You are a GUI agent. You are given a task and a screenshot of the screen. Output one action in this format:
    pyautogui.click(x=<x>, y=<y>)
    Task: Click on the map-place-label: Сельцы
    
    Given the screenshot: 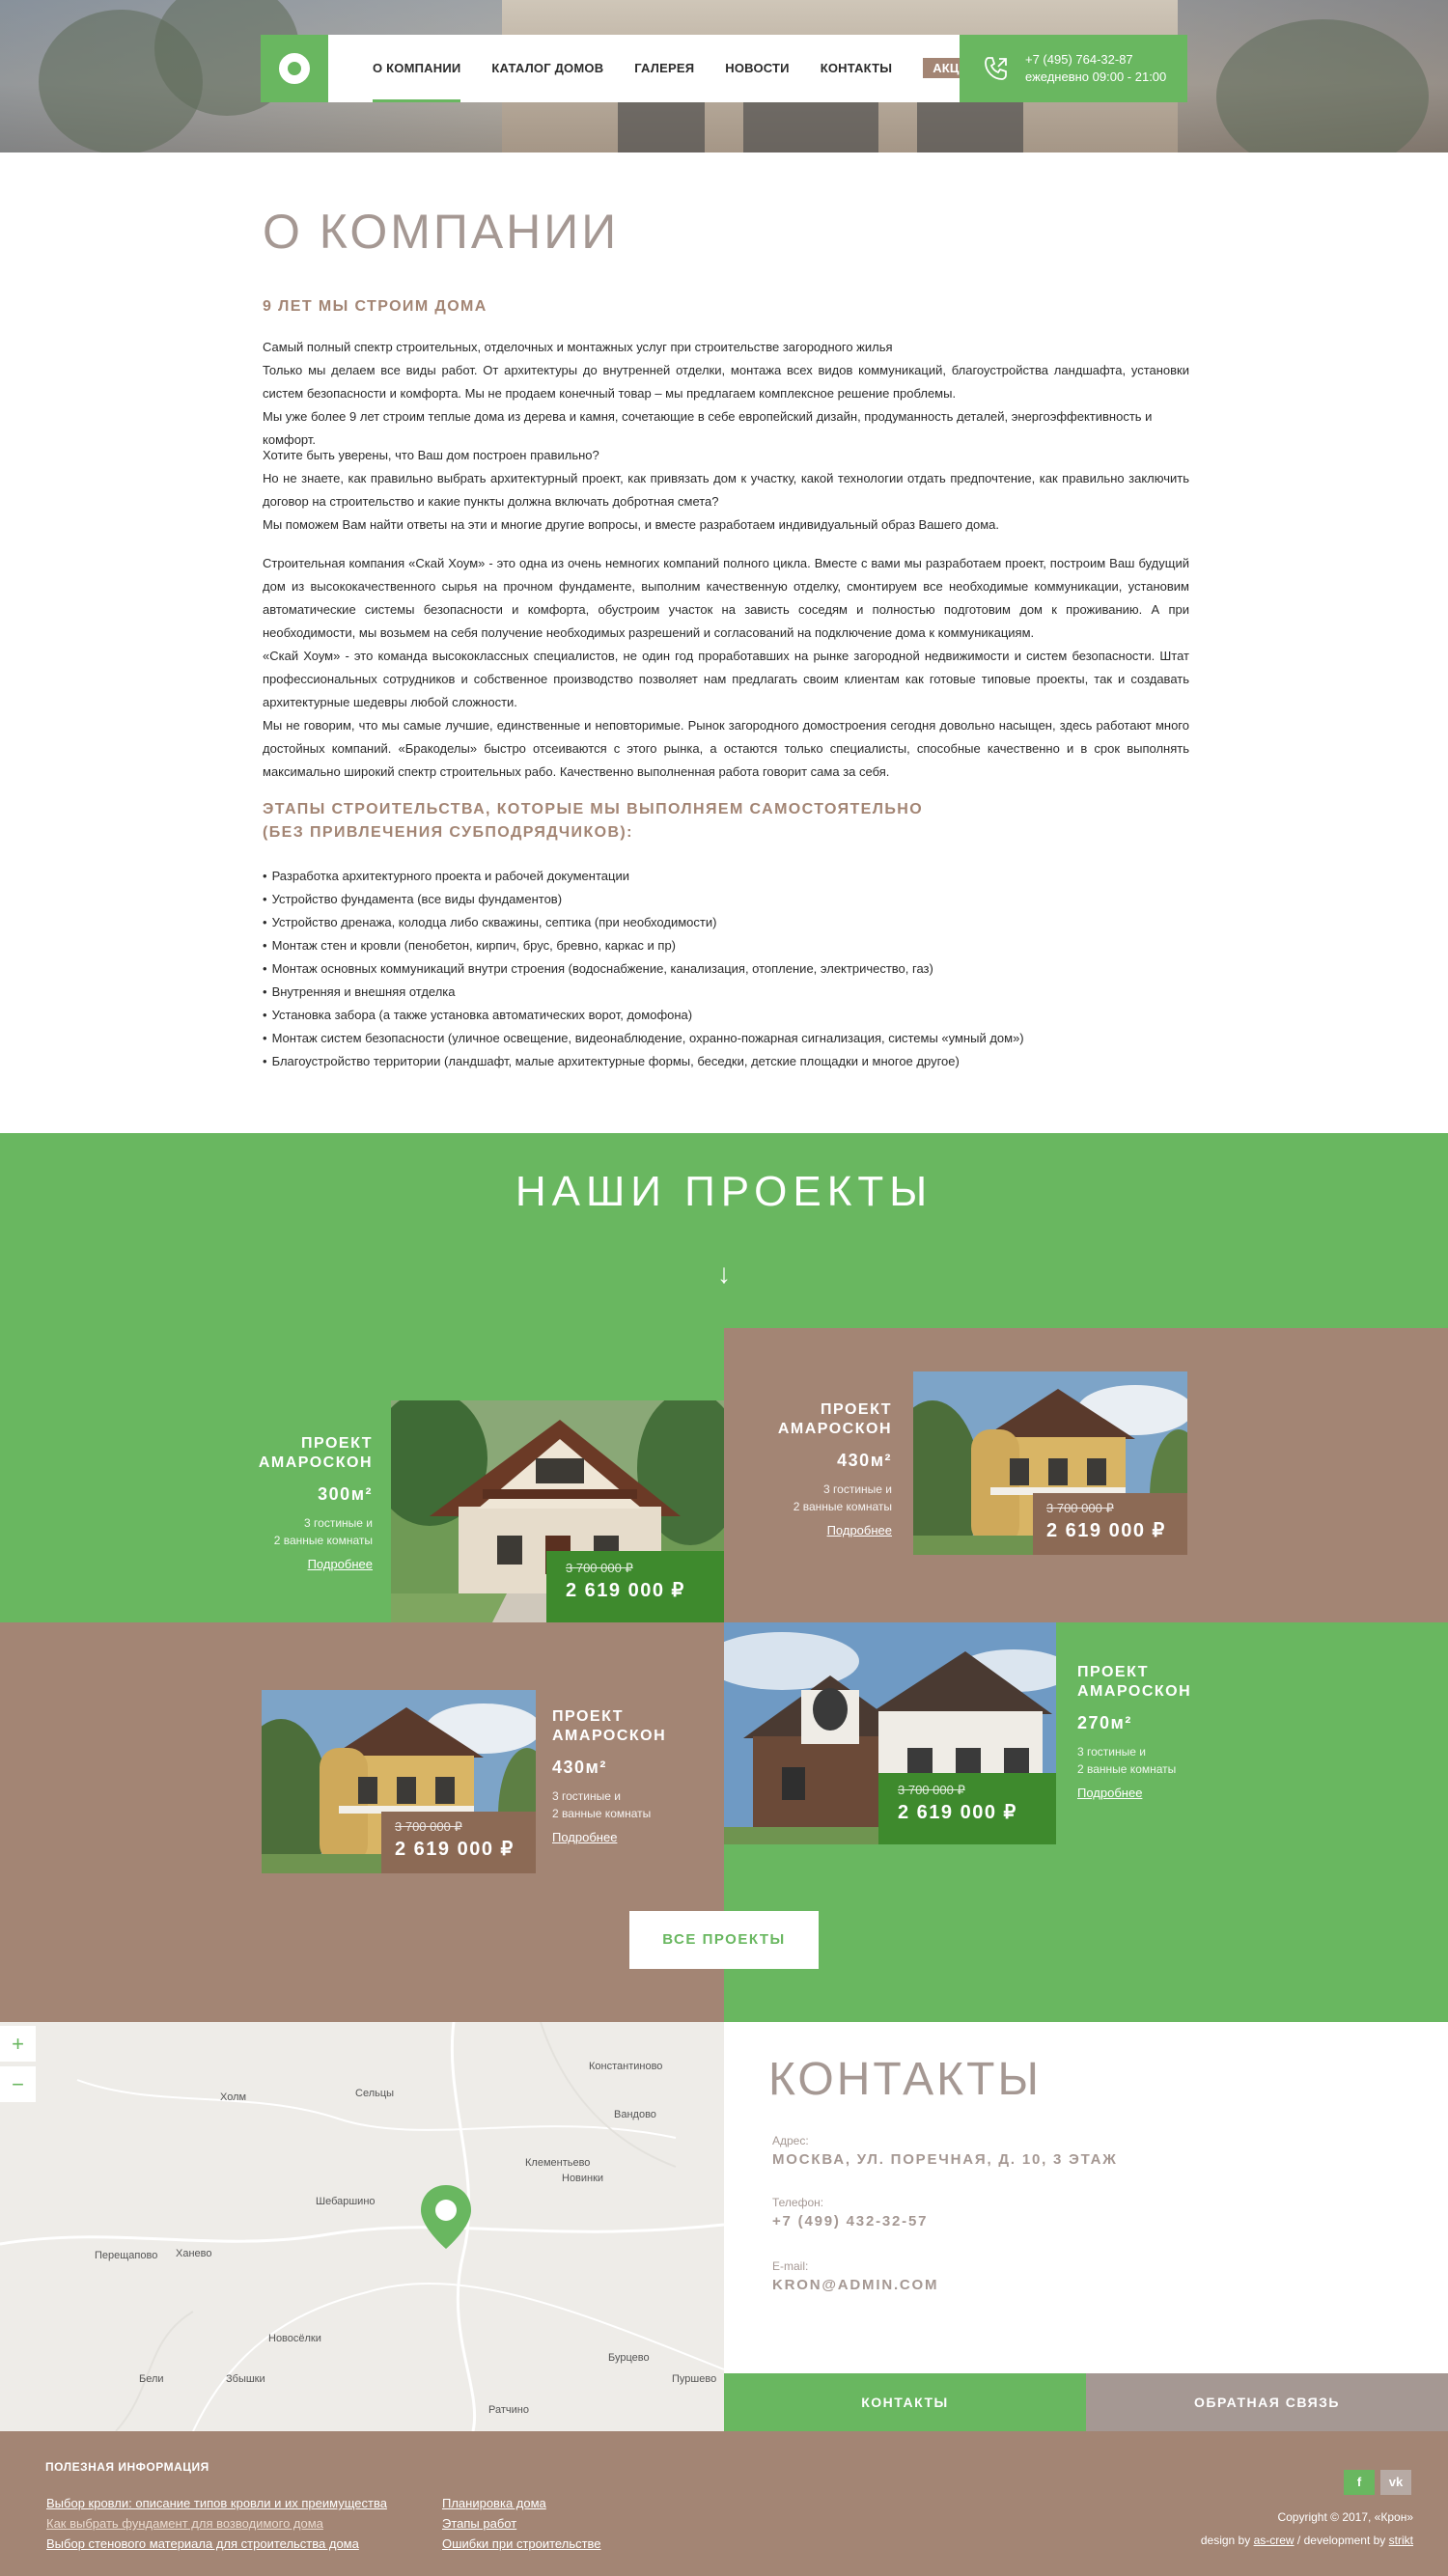 What is the action you would take?
    pyautogui.click(x=375, y=2093)
    